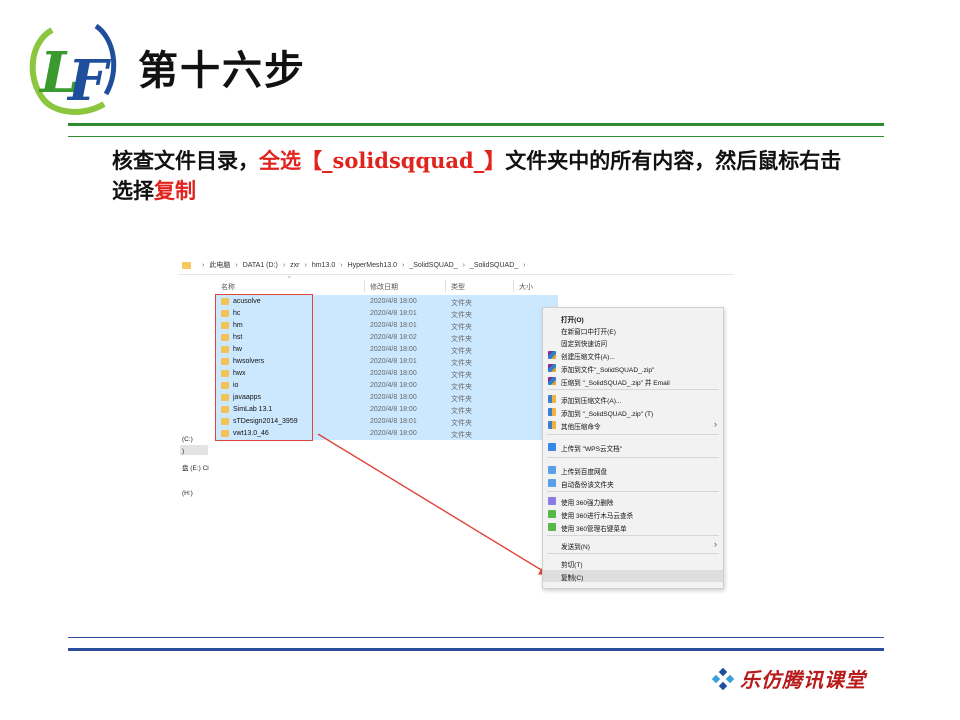  I want to click on menu-item-zip-and-email: 压缩到 "_SolidSQUAD_.zip" 并 Email, so click(633, 381).